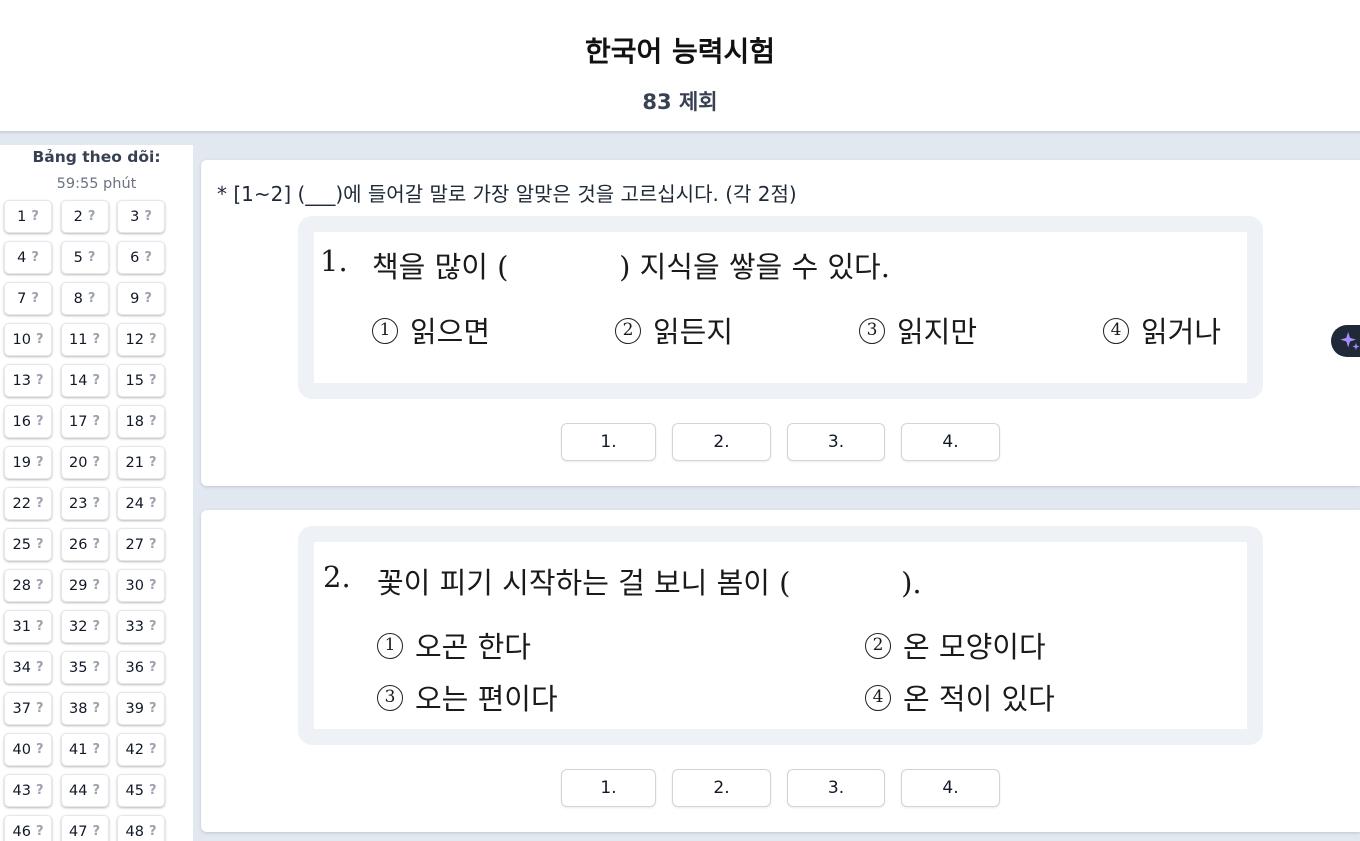 The image size is (1360, 841). I want to click on question-nav-button: 24?, so click(141, 503).